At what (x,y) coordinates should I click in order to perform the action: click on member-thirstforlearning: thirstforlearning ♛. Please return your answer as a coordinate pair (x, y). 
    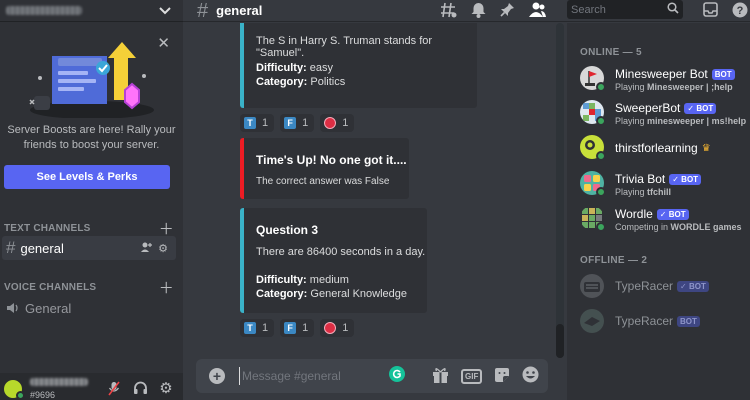
    Looking at the image, I should click on (664, 149).